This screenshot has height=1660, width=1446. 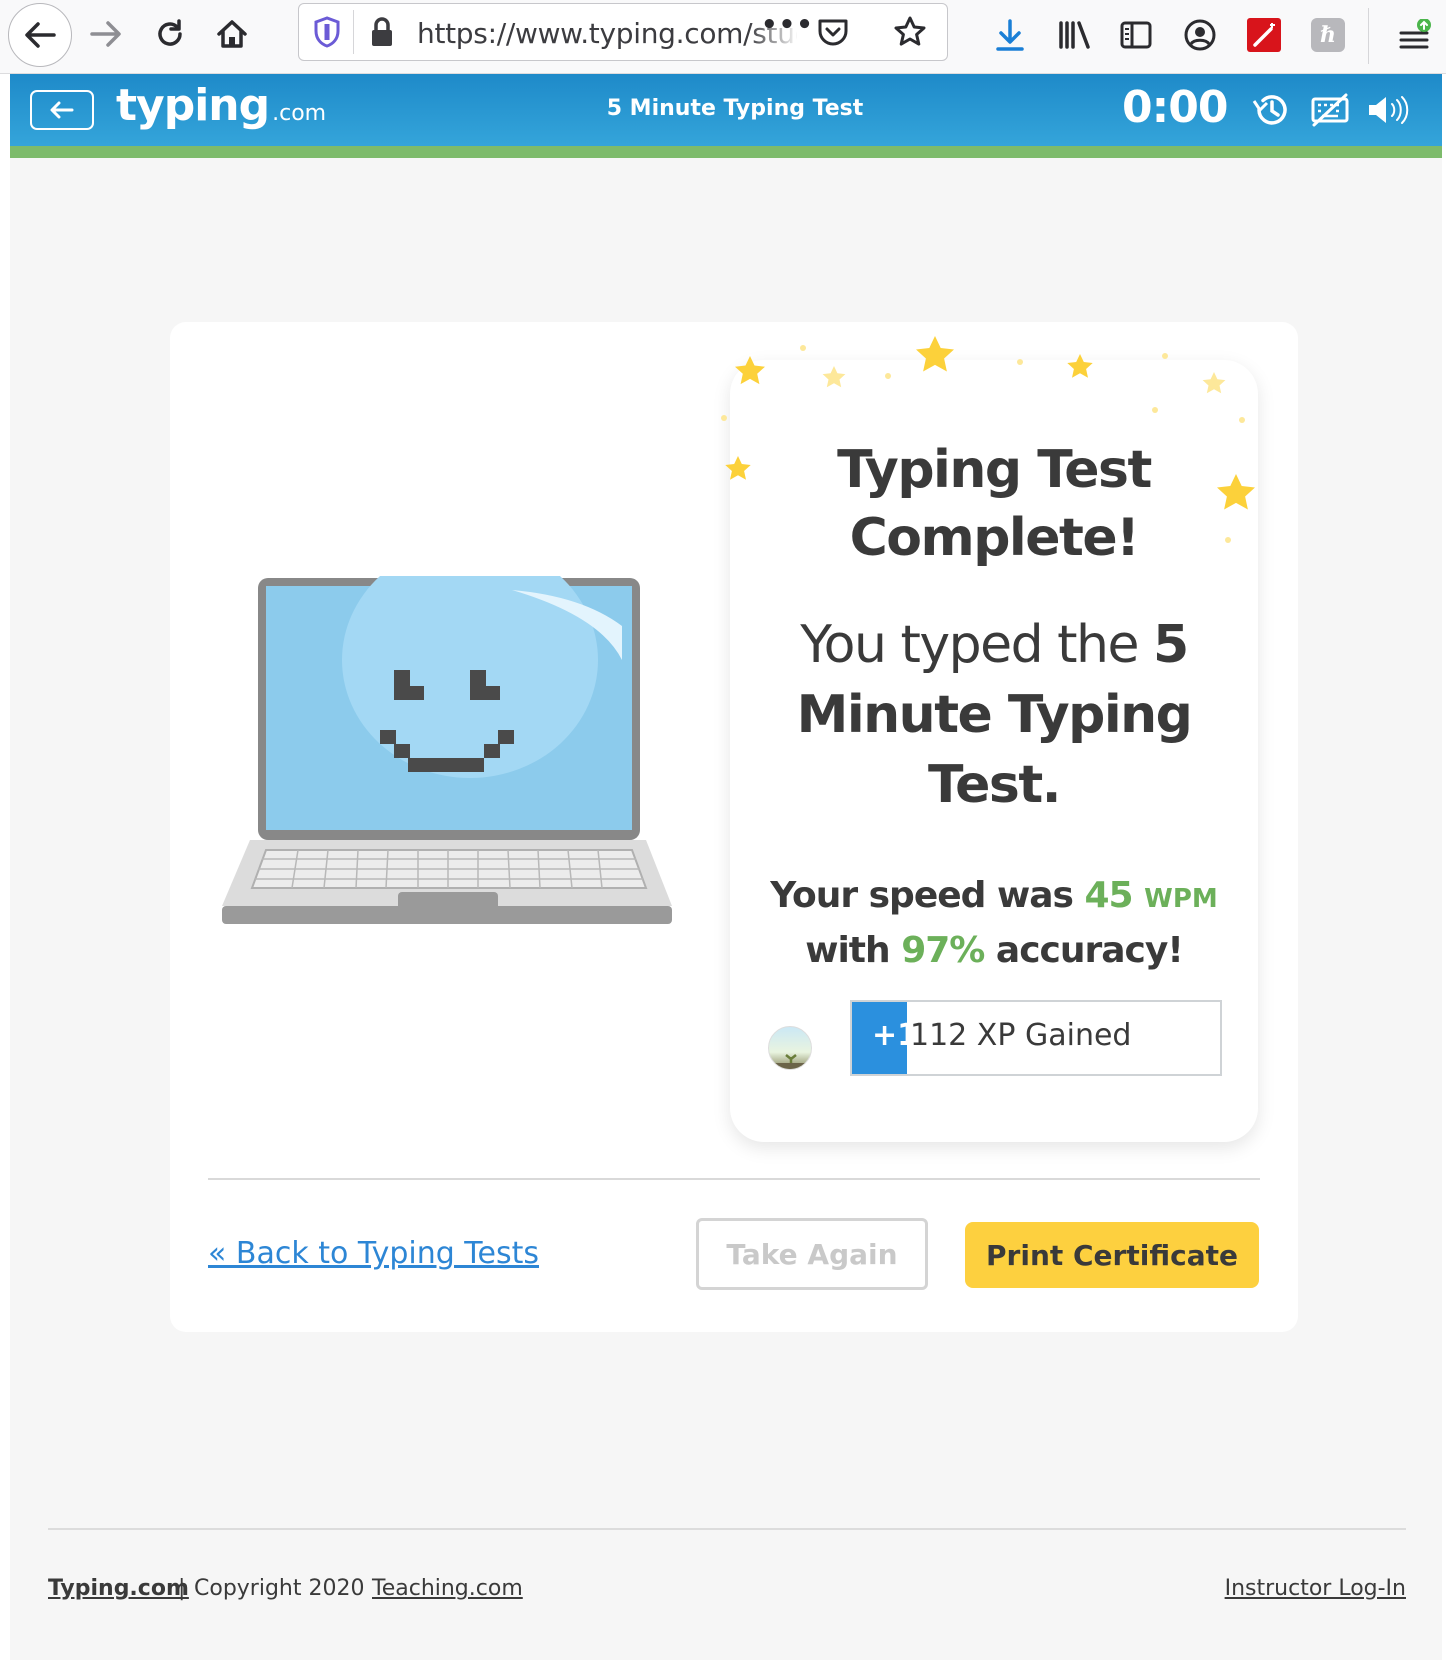 I want to click on account-icon, so click(x=1200, y=35).